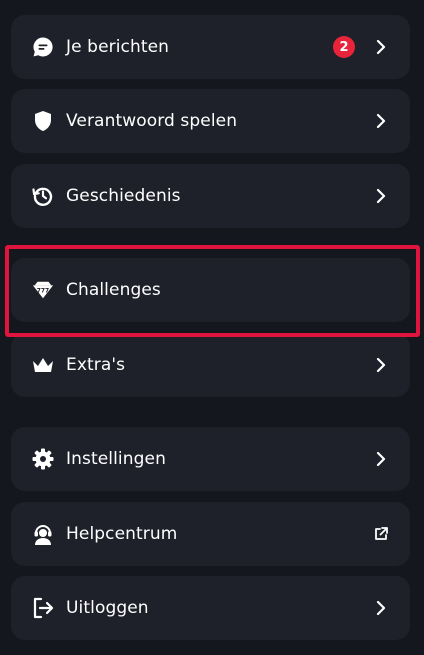 This screenshot has width=424, height=655. Describe the element at coordinates (43, 459) in the screenshot. I see `gear-icon` at that location.